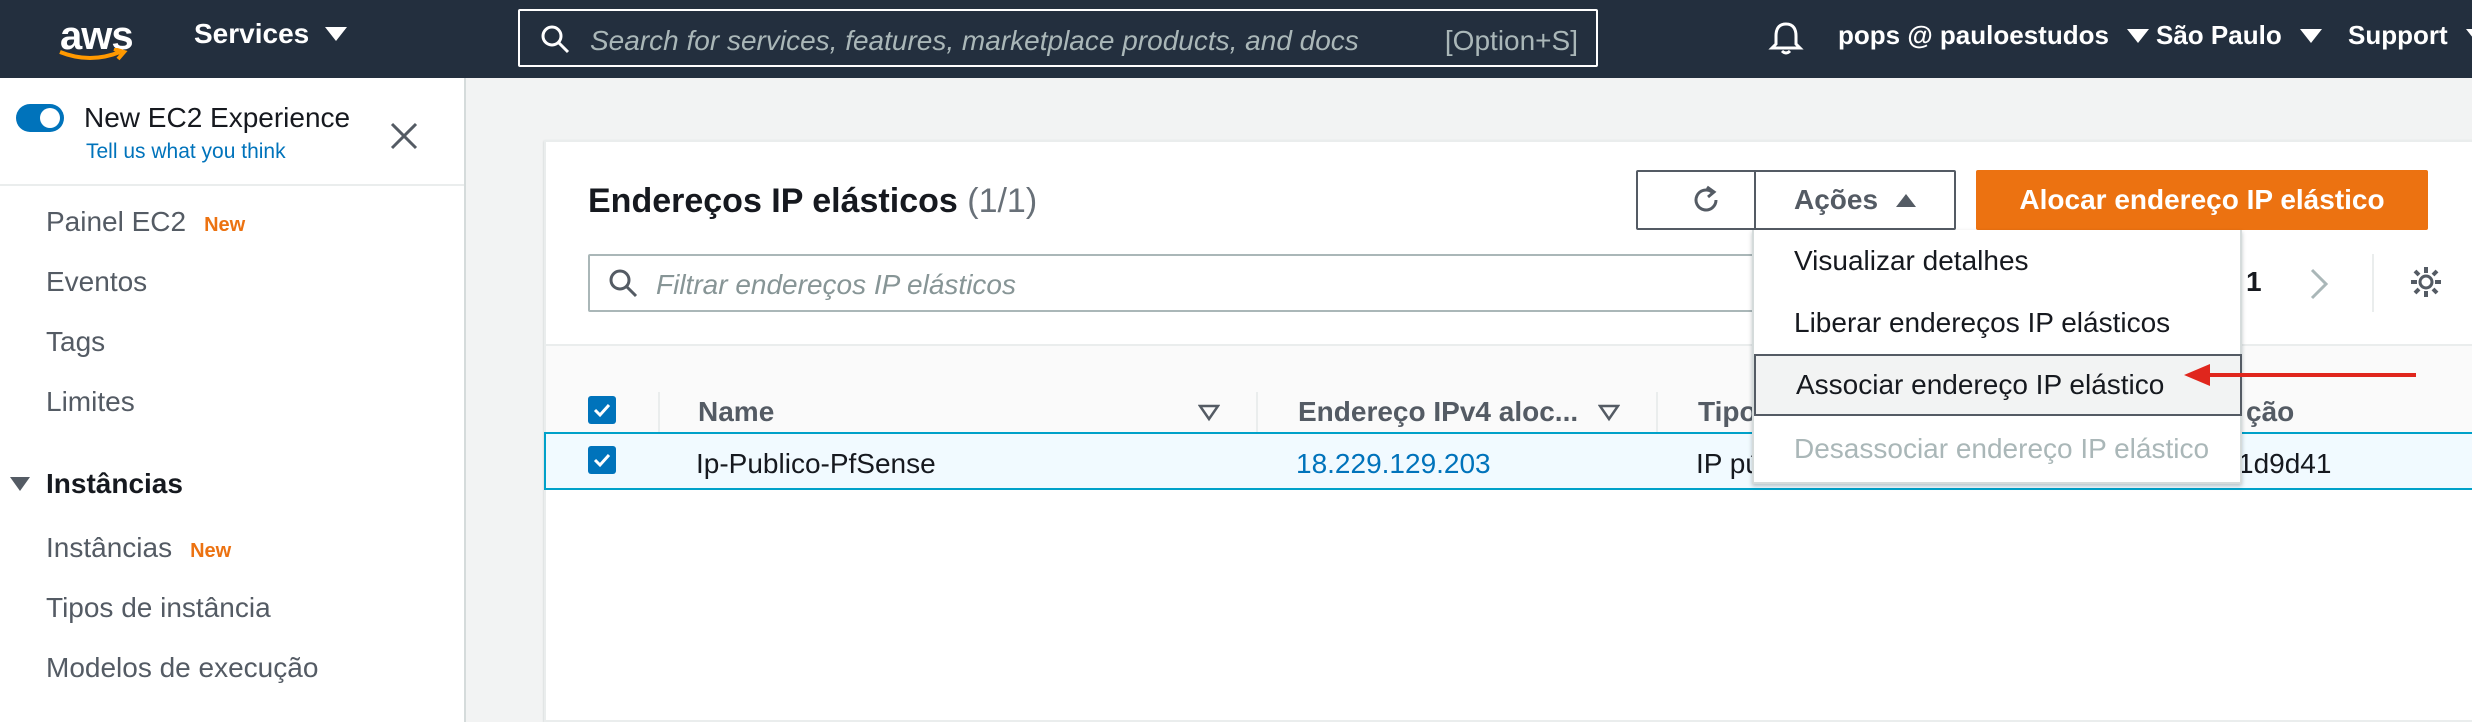  Describe the element at coordinates (1727, 412) in the screenshot. I see `column-header-type: Tipo` at that location.